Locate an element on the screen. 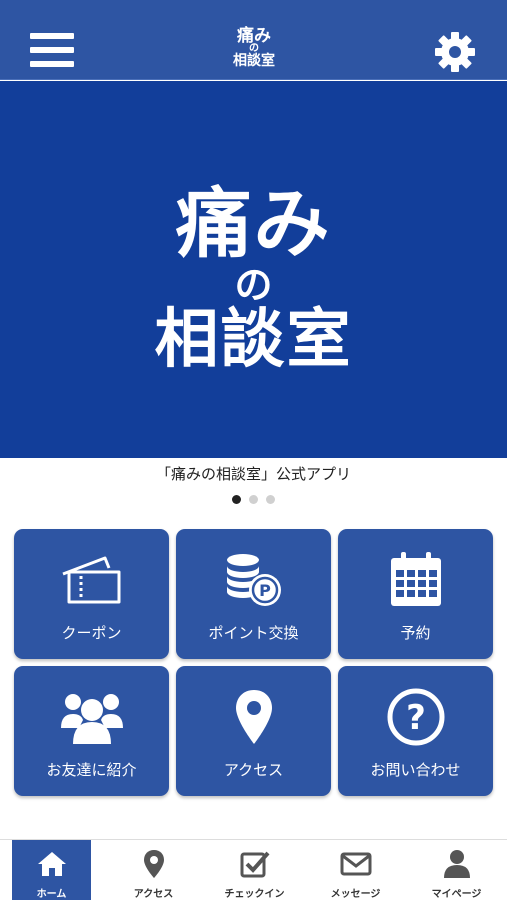  ticket-icon is located at coordinates (91, 580).